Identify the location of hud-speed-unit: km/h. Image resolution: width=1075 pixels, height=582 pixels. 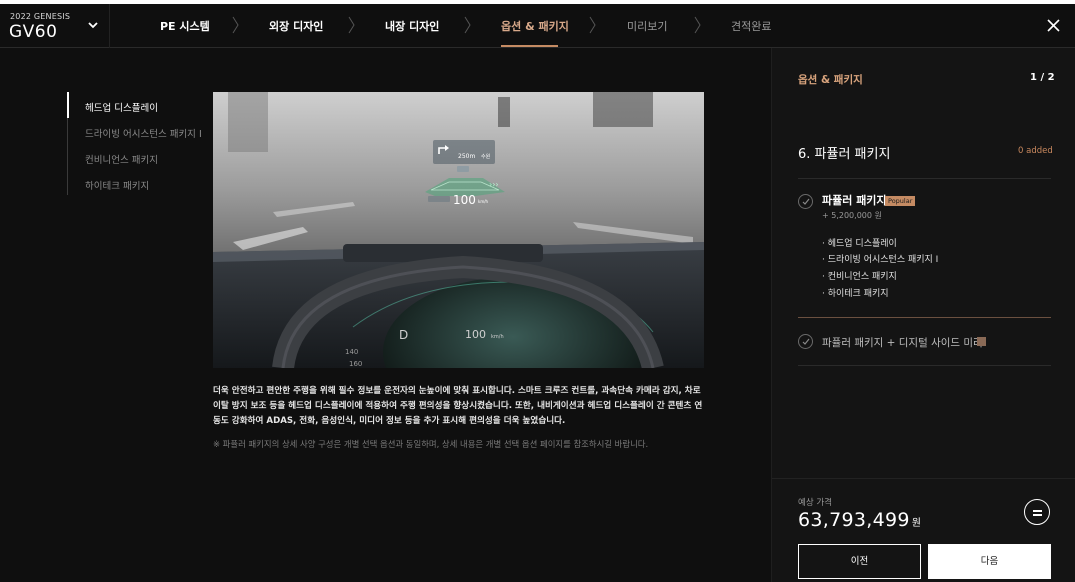
(483, 201).